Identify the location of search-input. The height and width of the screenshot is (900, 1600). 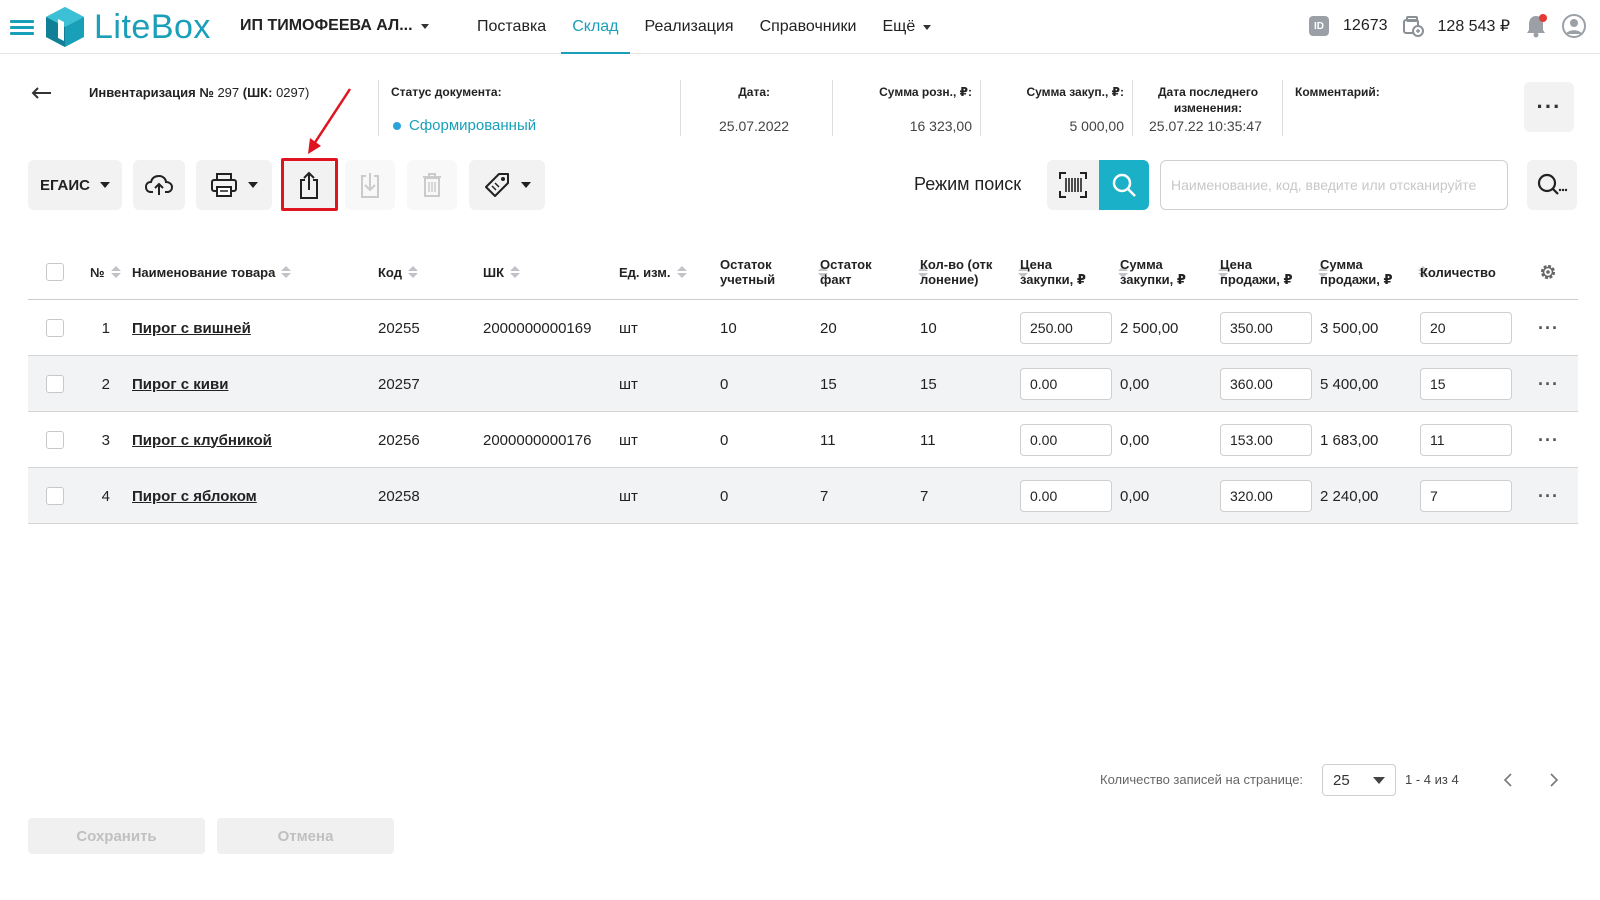
(1334, 185).